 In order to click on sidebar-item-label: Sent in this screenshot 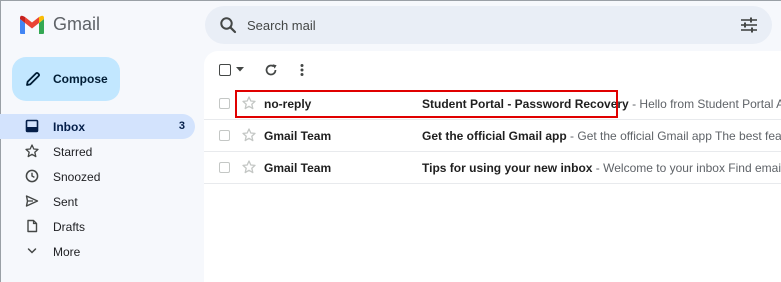, I will do `click(65, 202)`.